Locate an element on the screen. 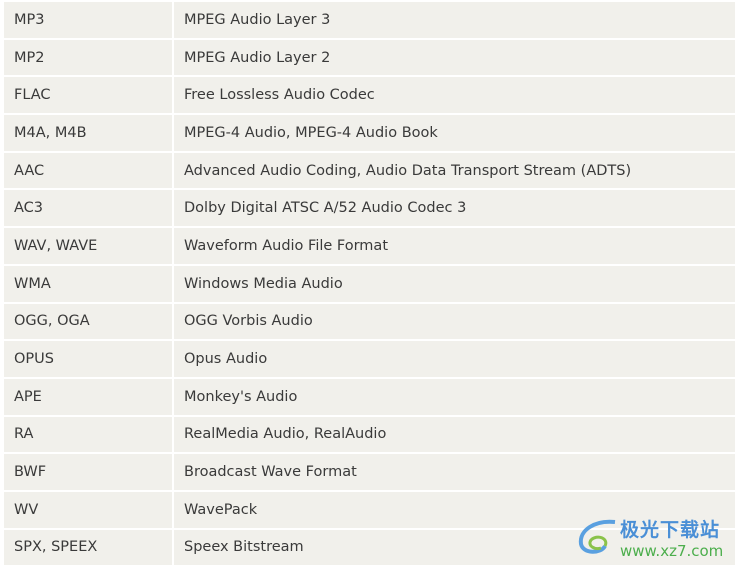 The height and width of the screenshot is (567, 735). description-cell: Free Lossless Audio Codec is located at coordinates (454, 95).